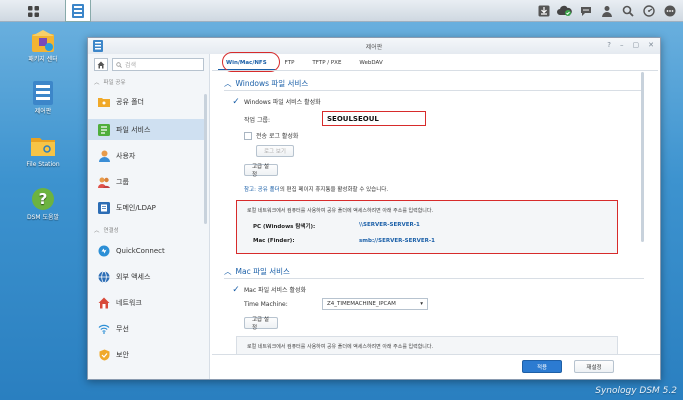  Describe the element at coordinates (147, 250) in the screenshot. I see `sidebar-item-quickconnect: QuickConnect` at that location.